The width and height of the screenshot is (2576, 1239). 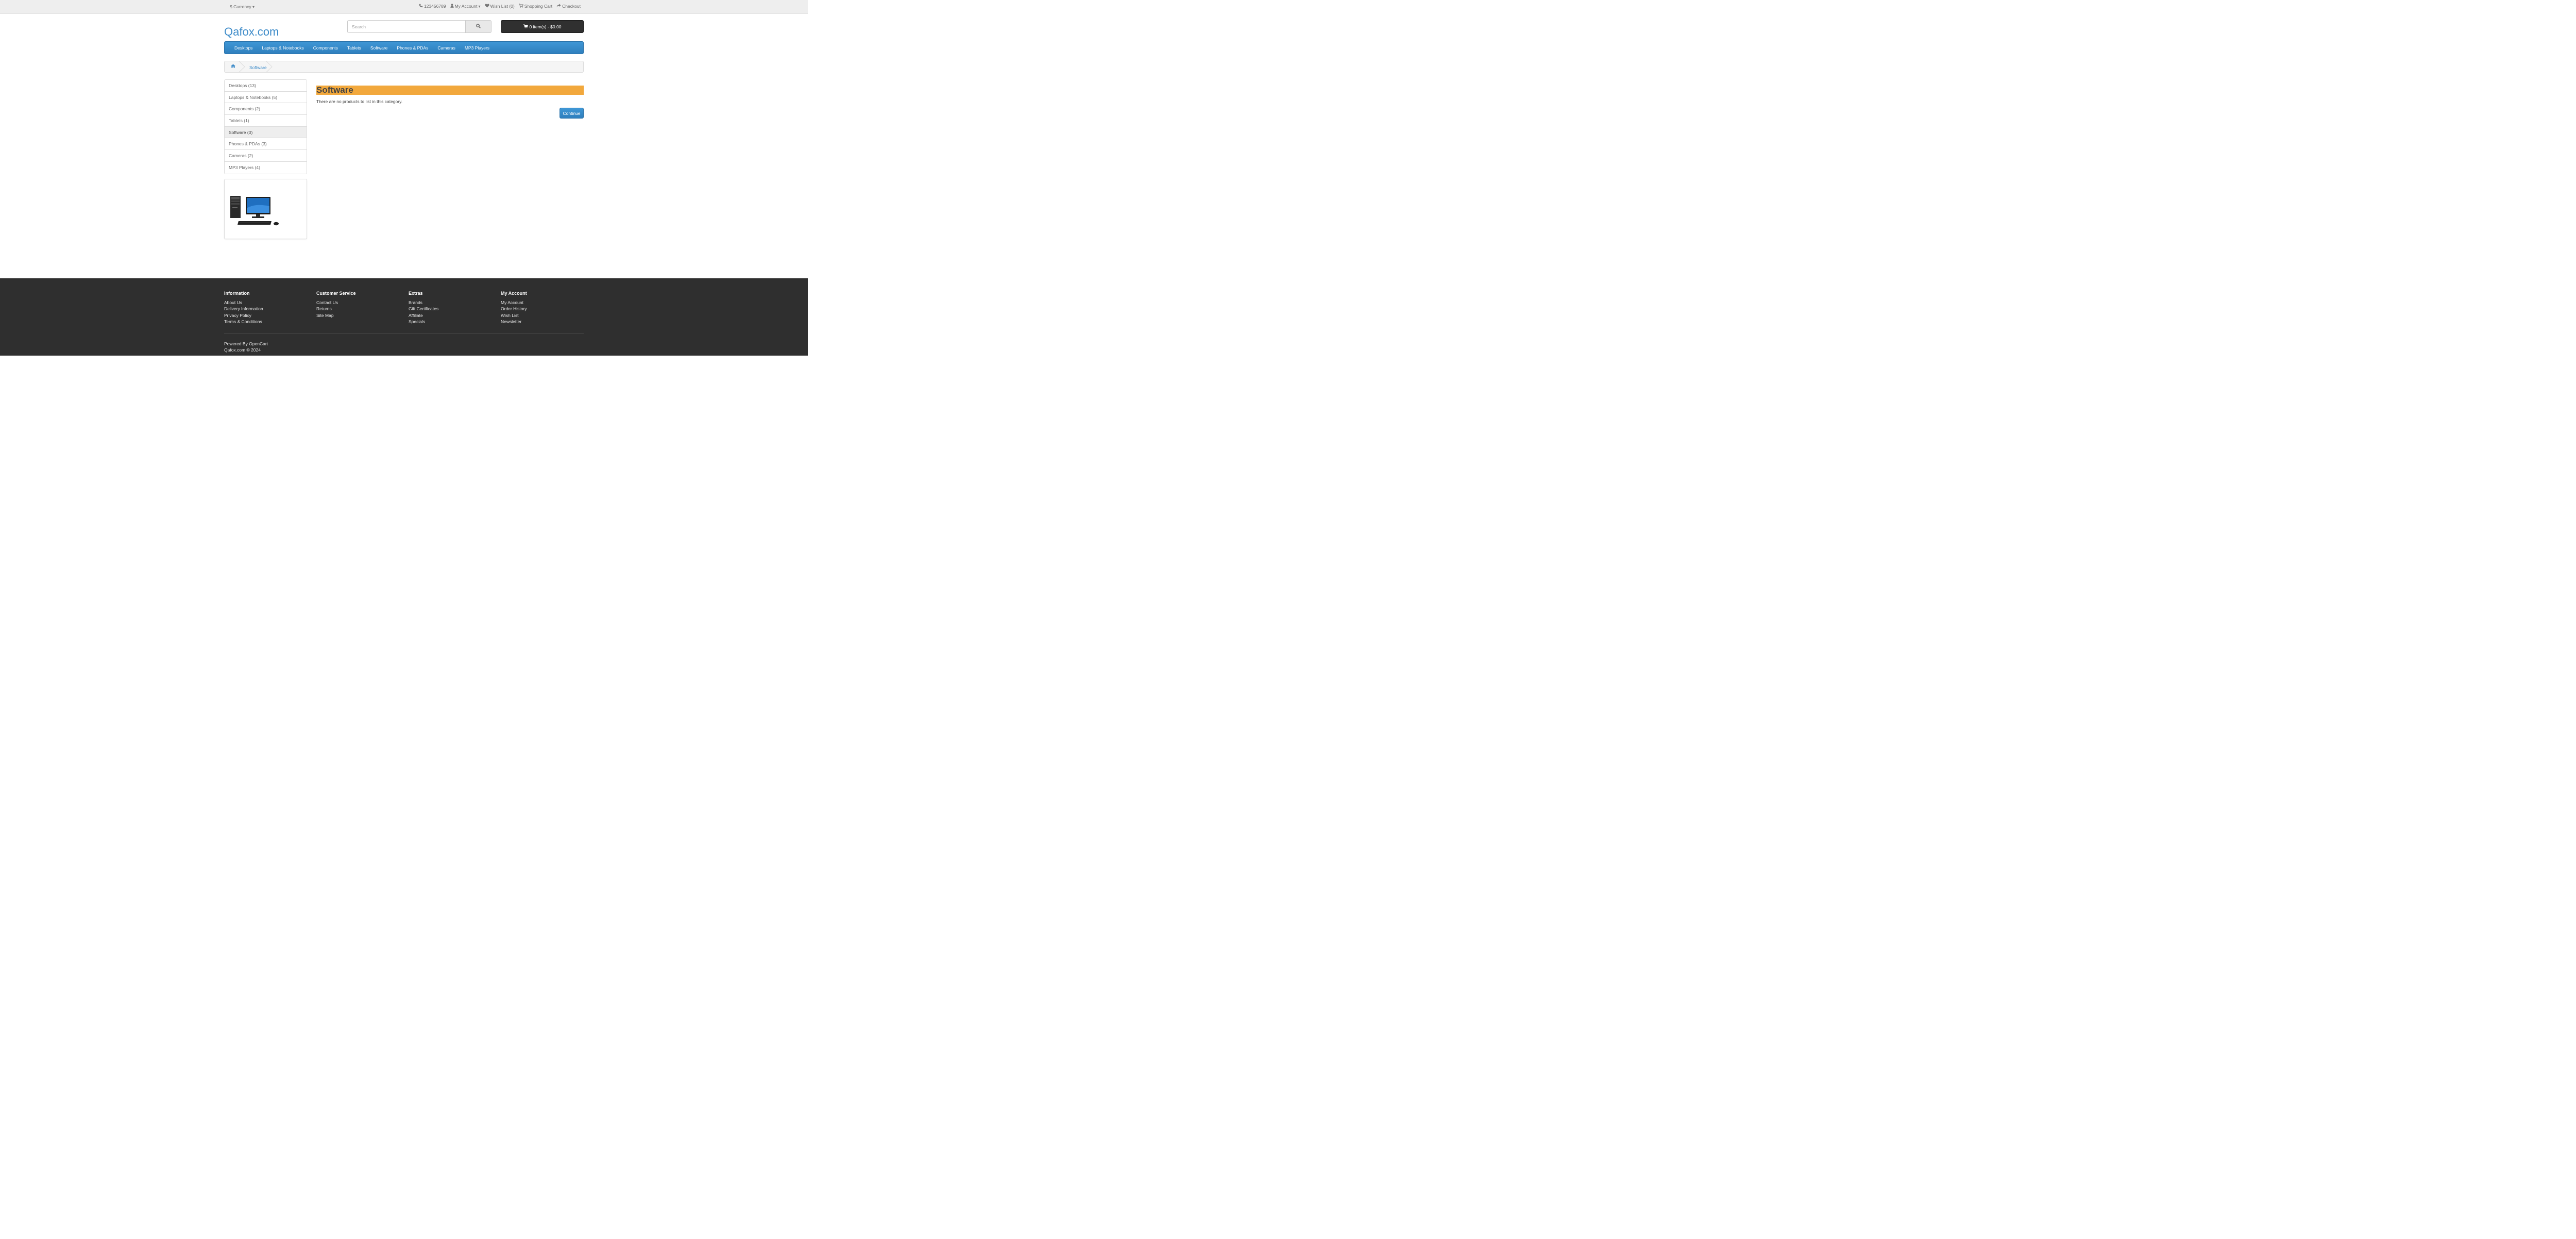 I want to click on search-button, so click(x=478, y=26).